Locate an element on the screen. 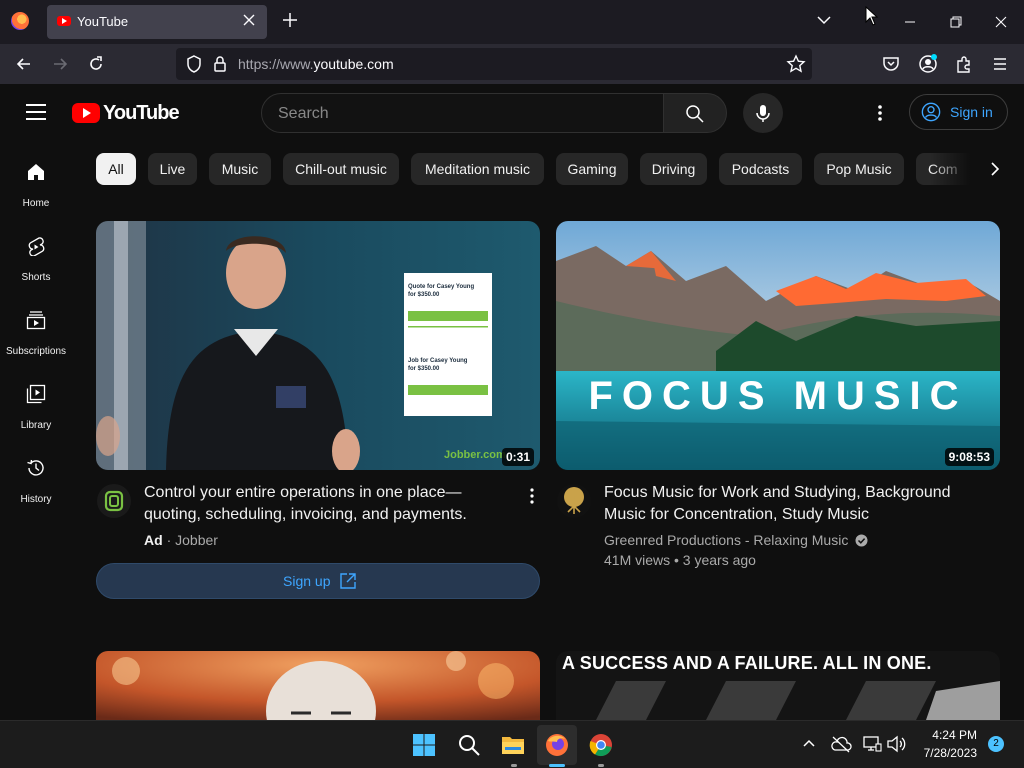 This screenshot has height=768, width=1024. search-icon is located at coordinates (695, 114).